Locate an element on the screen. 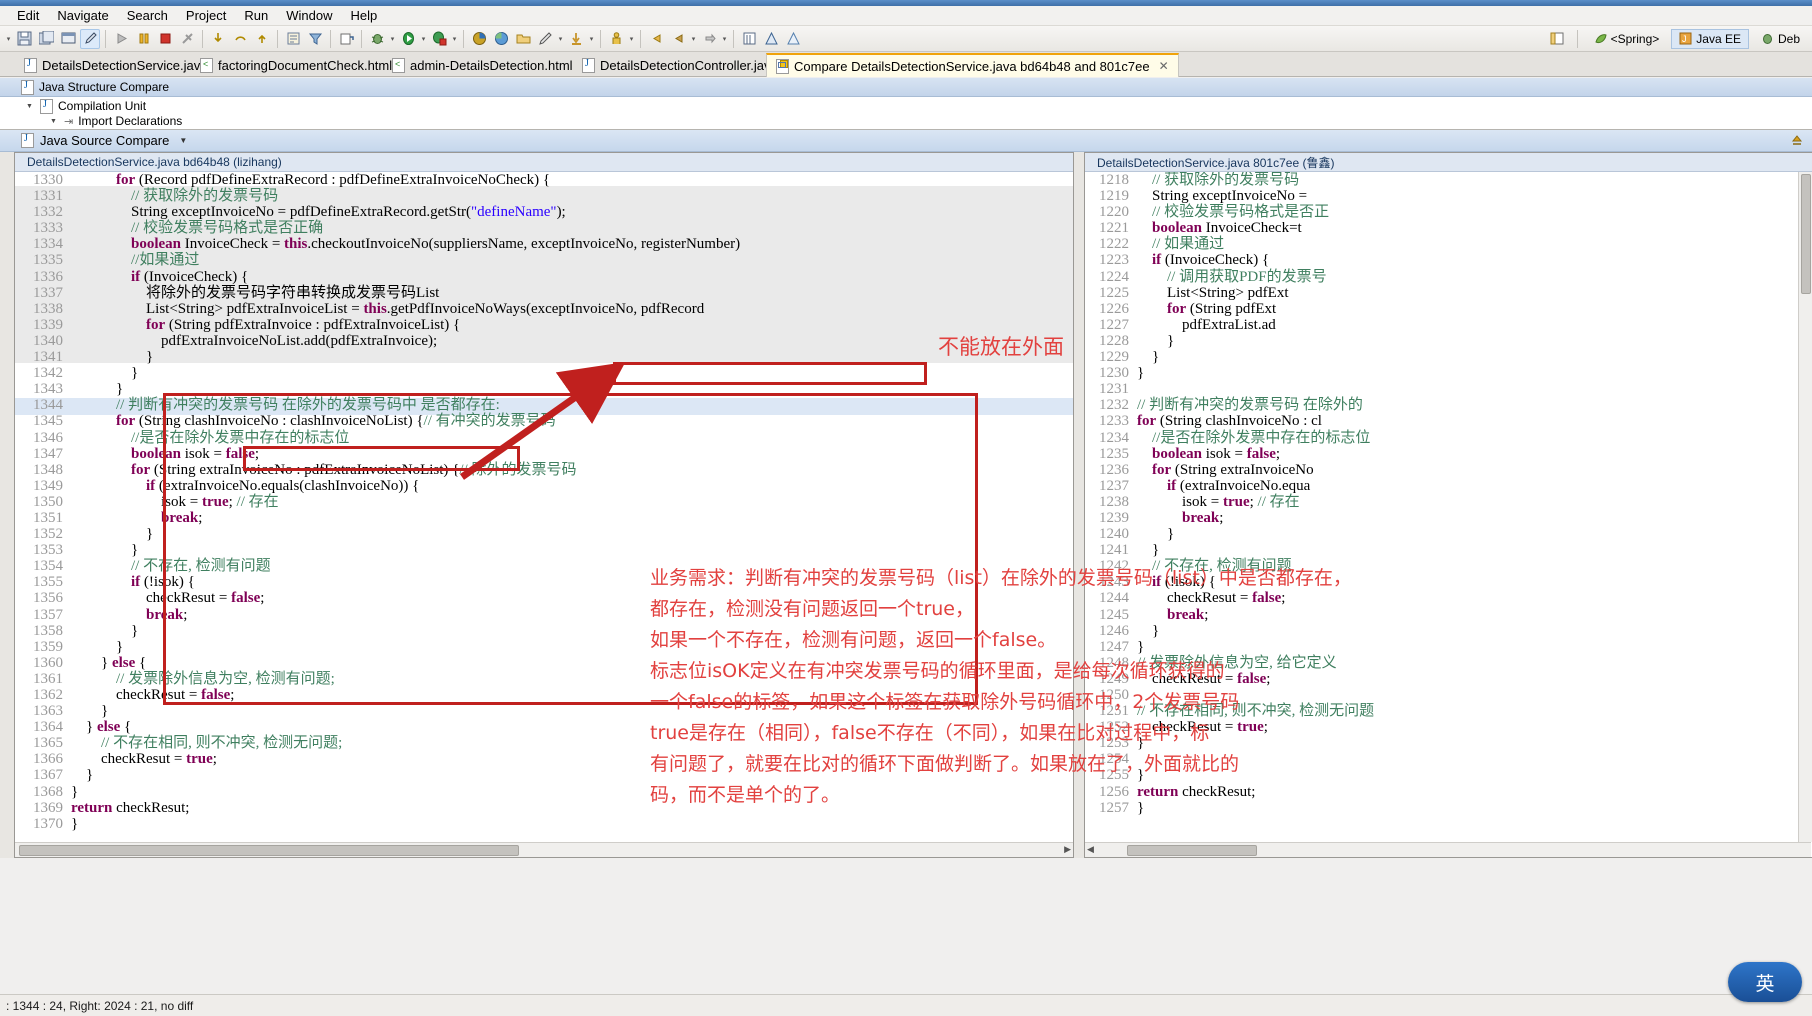  external-tools-dropdown-arrow: ▾ is located at coordinates (454, 39).